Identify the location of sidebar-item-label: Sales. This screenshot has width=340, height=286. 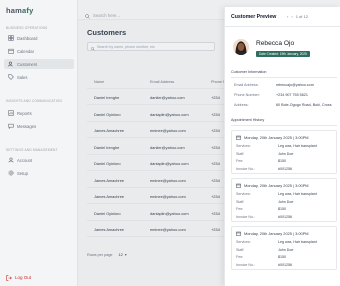
(22, 77).